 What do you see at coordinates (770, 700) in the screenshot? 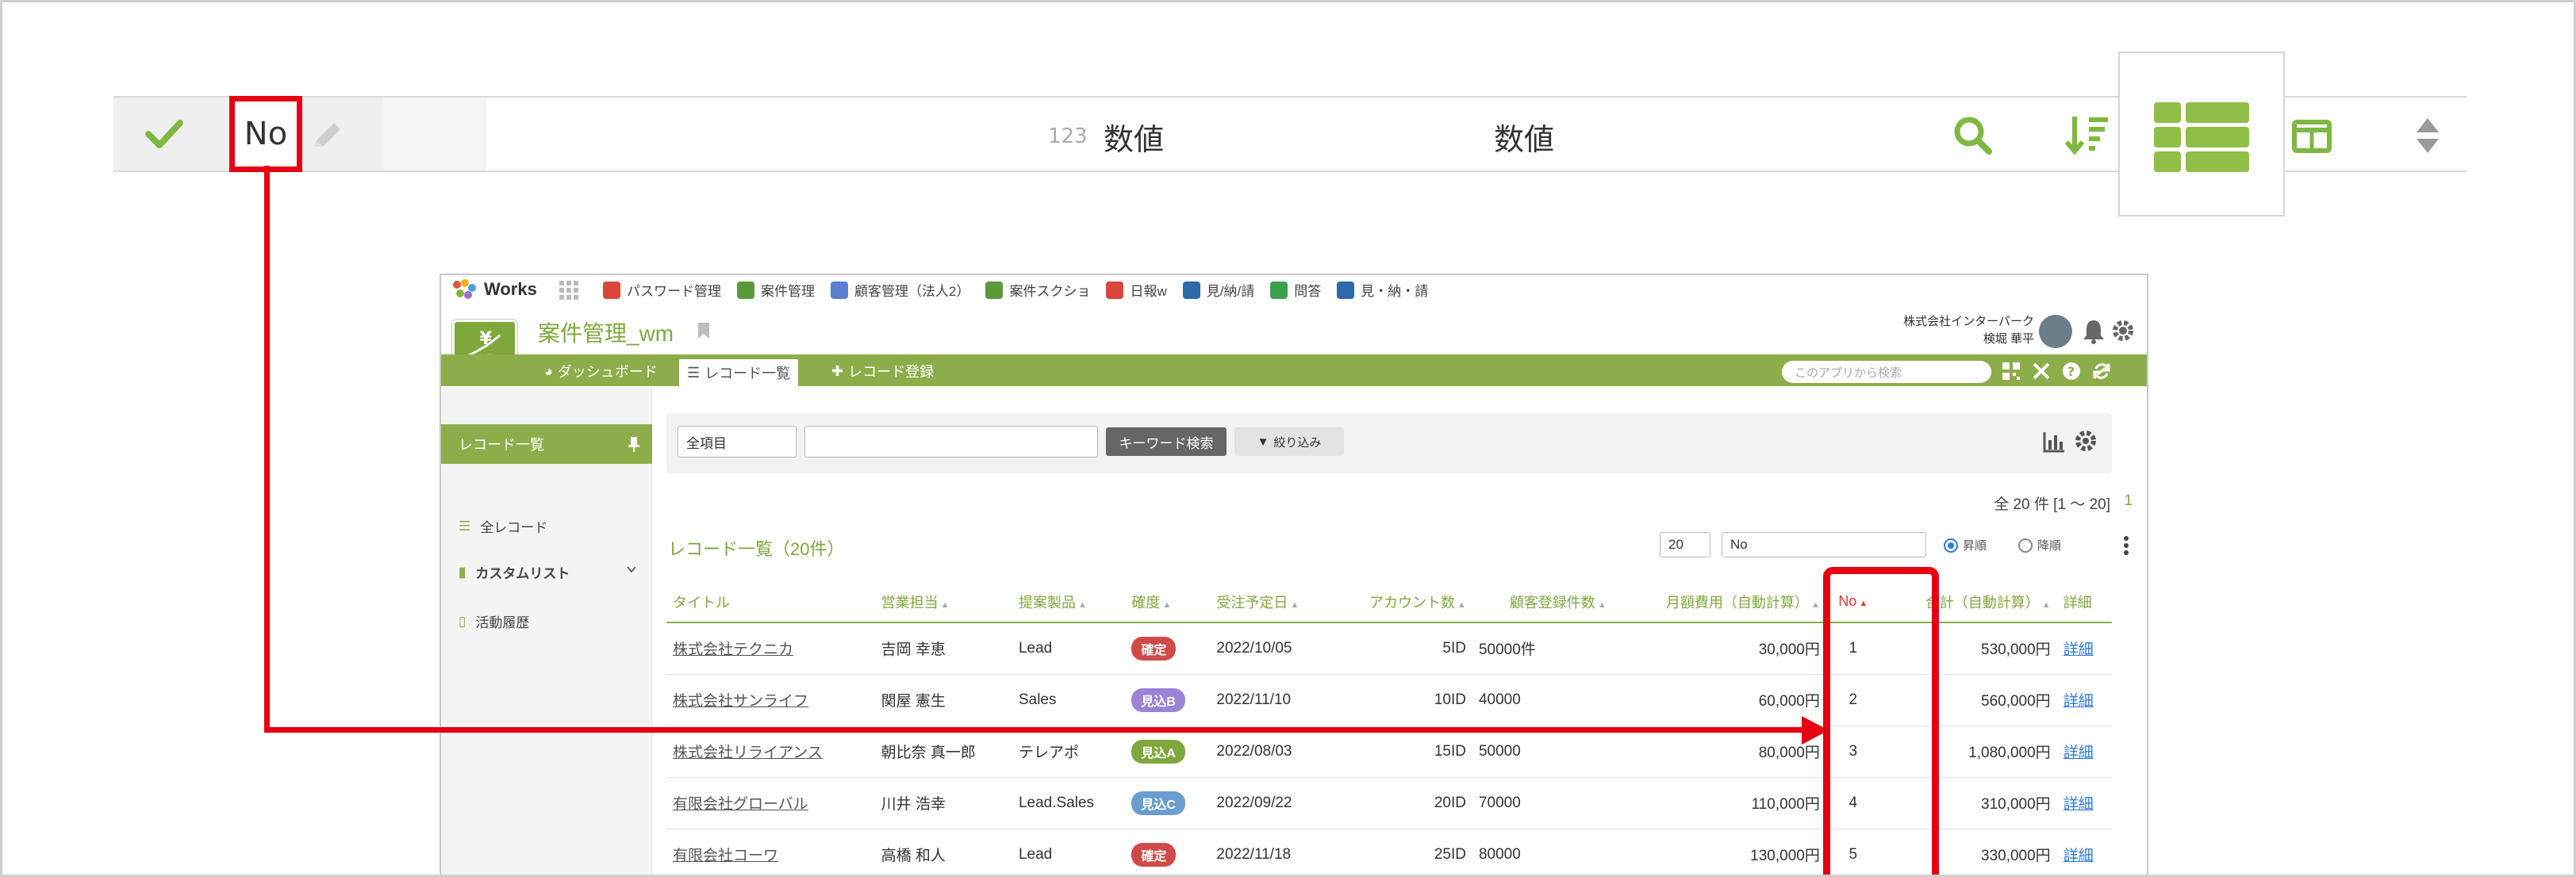
I see `cell-title: 株式会社サンライフ` at bounding box center [770, 700].